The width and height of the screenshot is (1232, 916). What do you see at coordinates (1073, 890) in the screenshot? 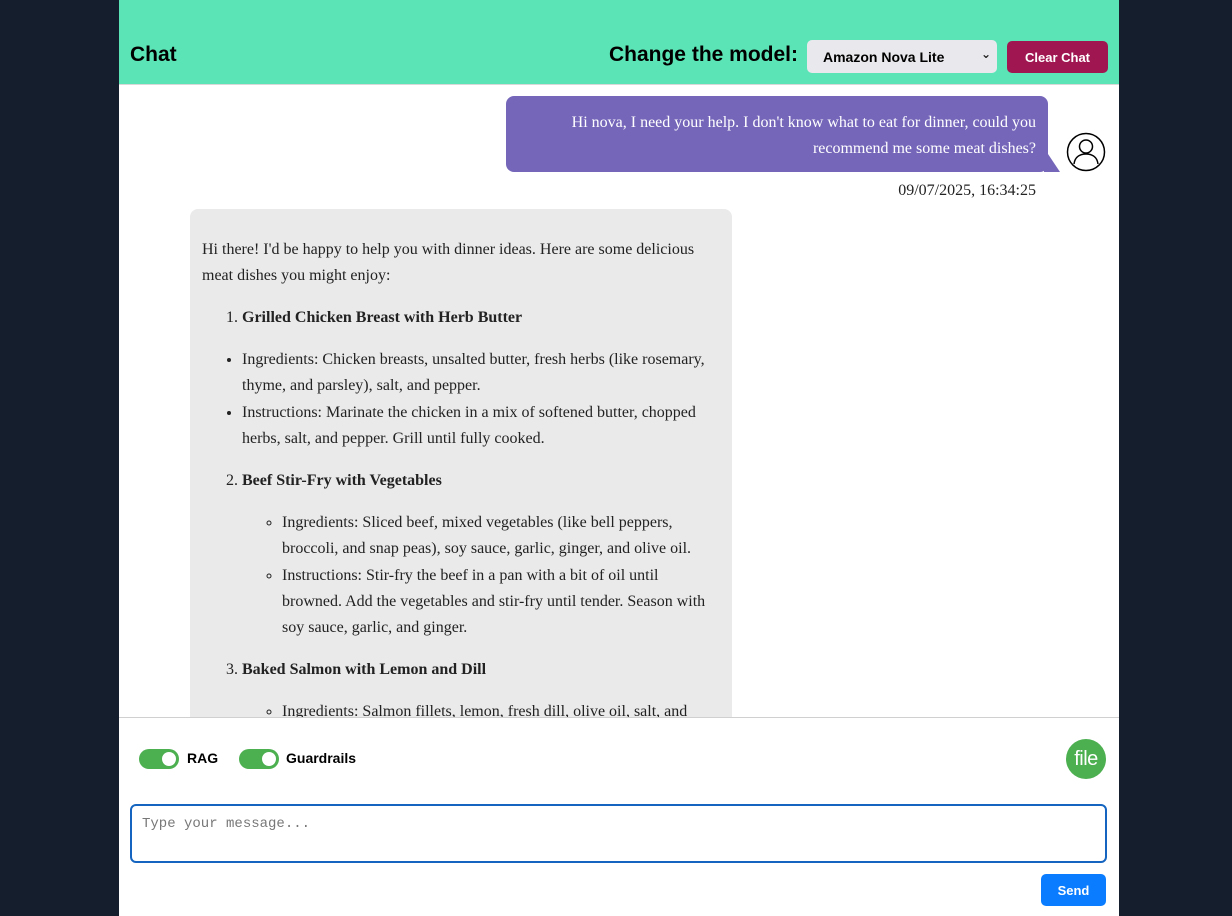
I see `send-button: Send` at bounding box center [1073, 890].